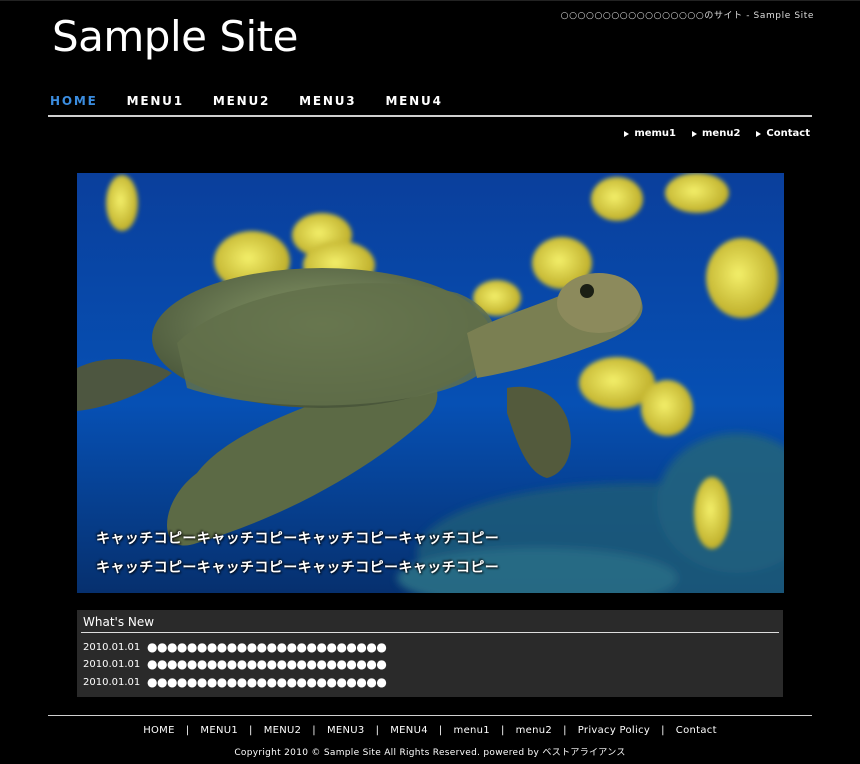 The image size is (860, 764). I want to click on top-border, so click(430, 0).